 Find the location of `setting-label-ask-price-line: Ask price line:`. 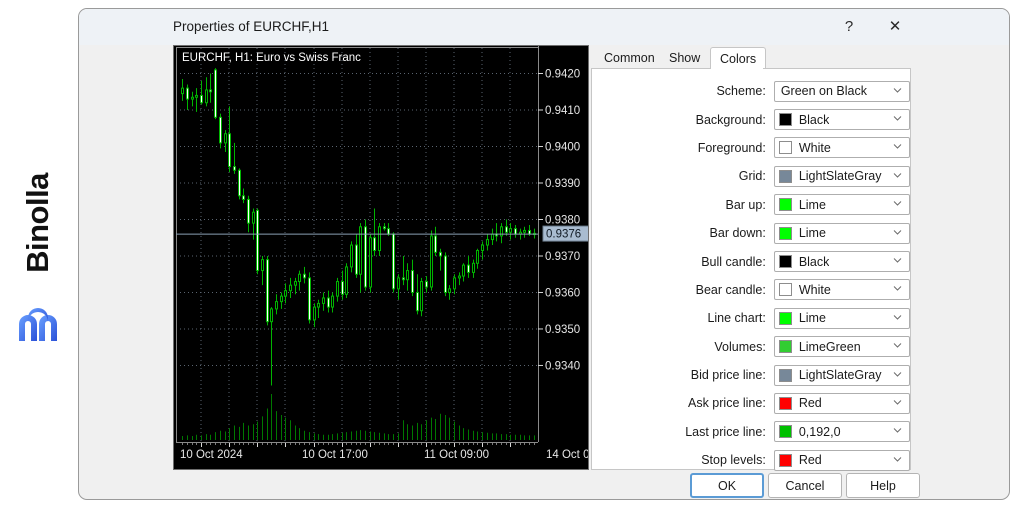

setting-label-ask-price-line: Ask price line: is located at coordinates (727, 403).